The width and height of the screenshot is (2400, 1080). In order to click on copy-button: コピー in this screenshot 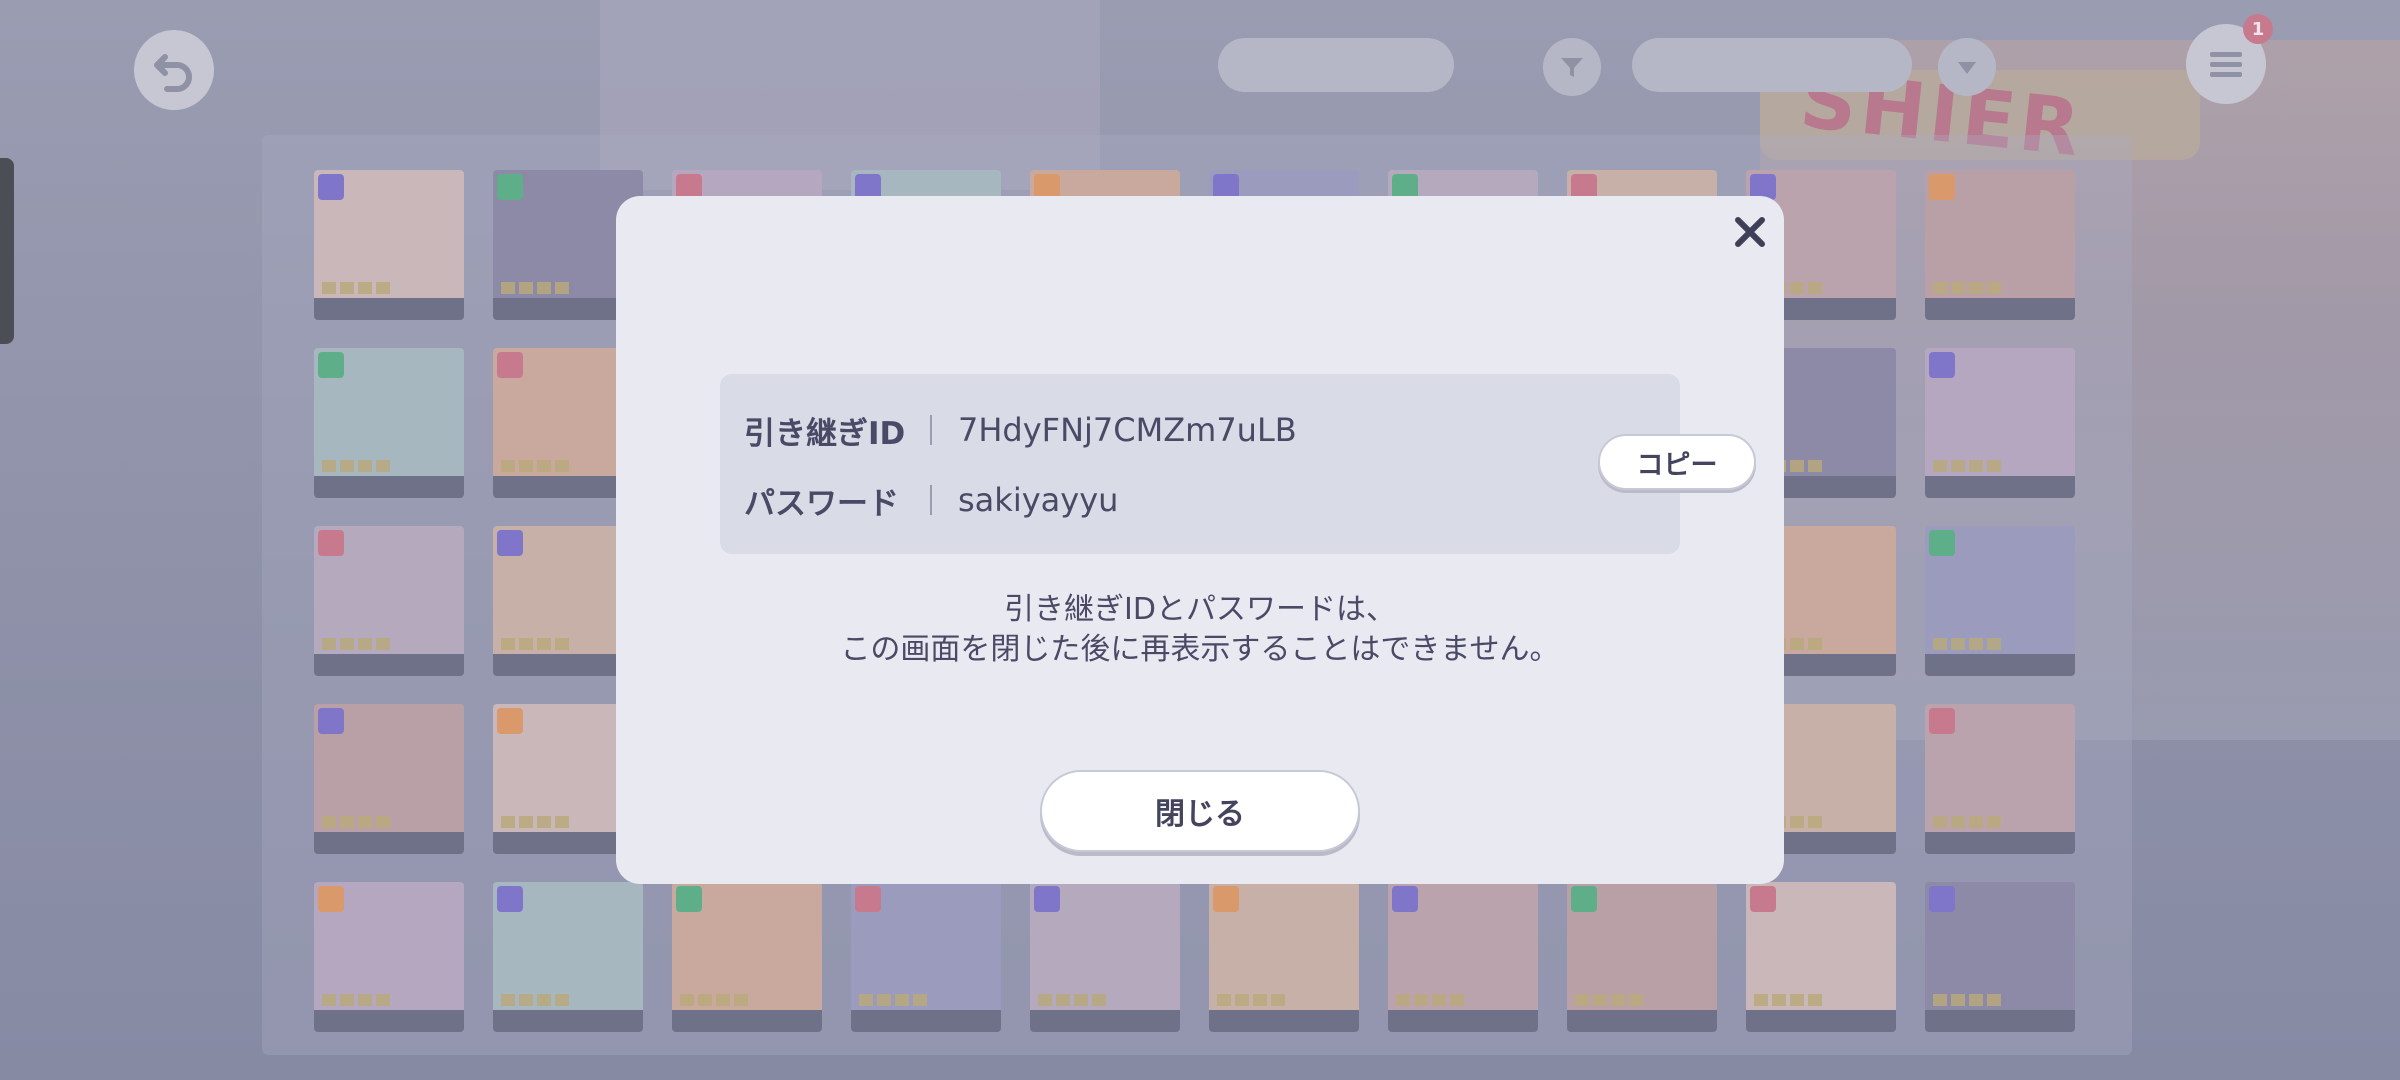, I will do `click(1677, 462)`.